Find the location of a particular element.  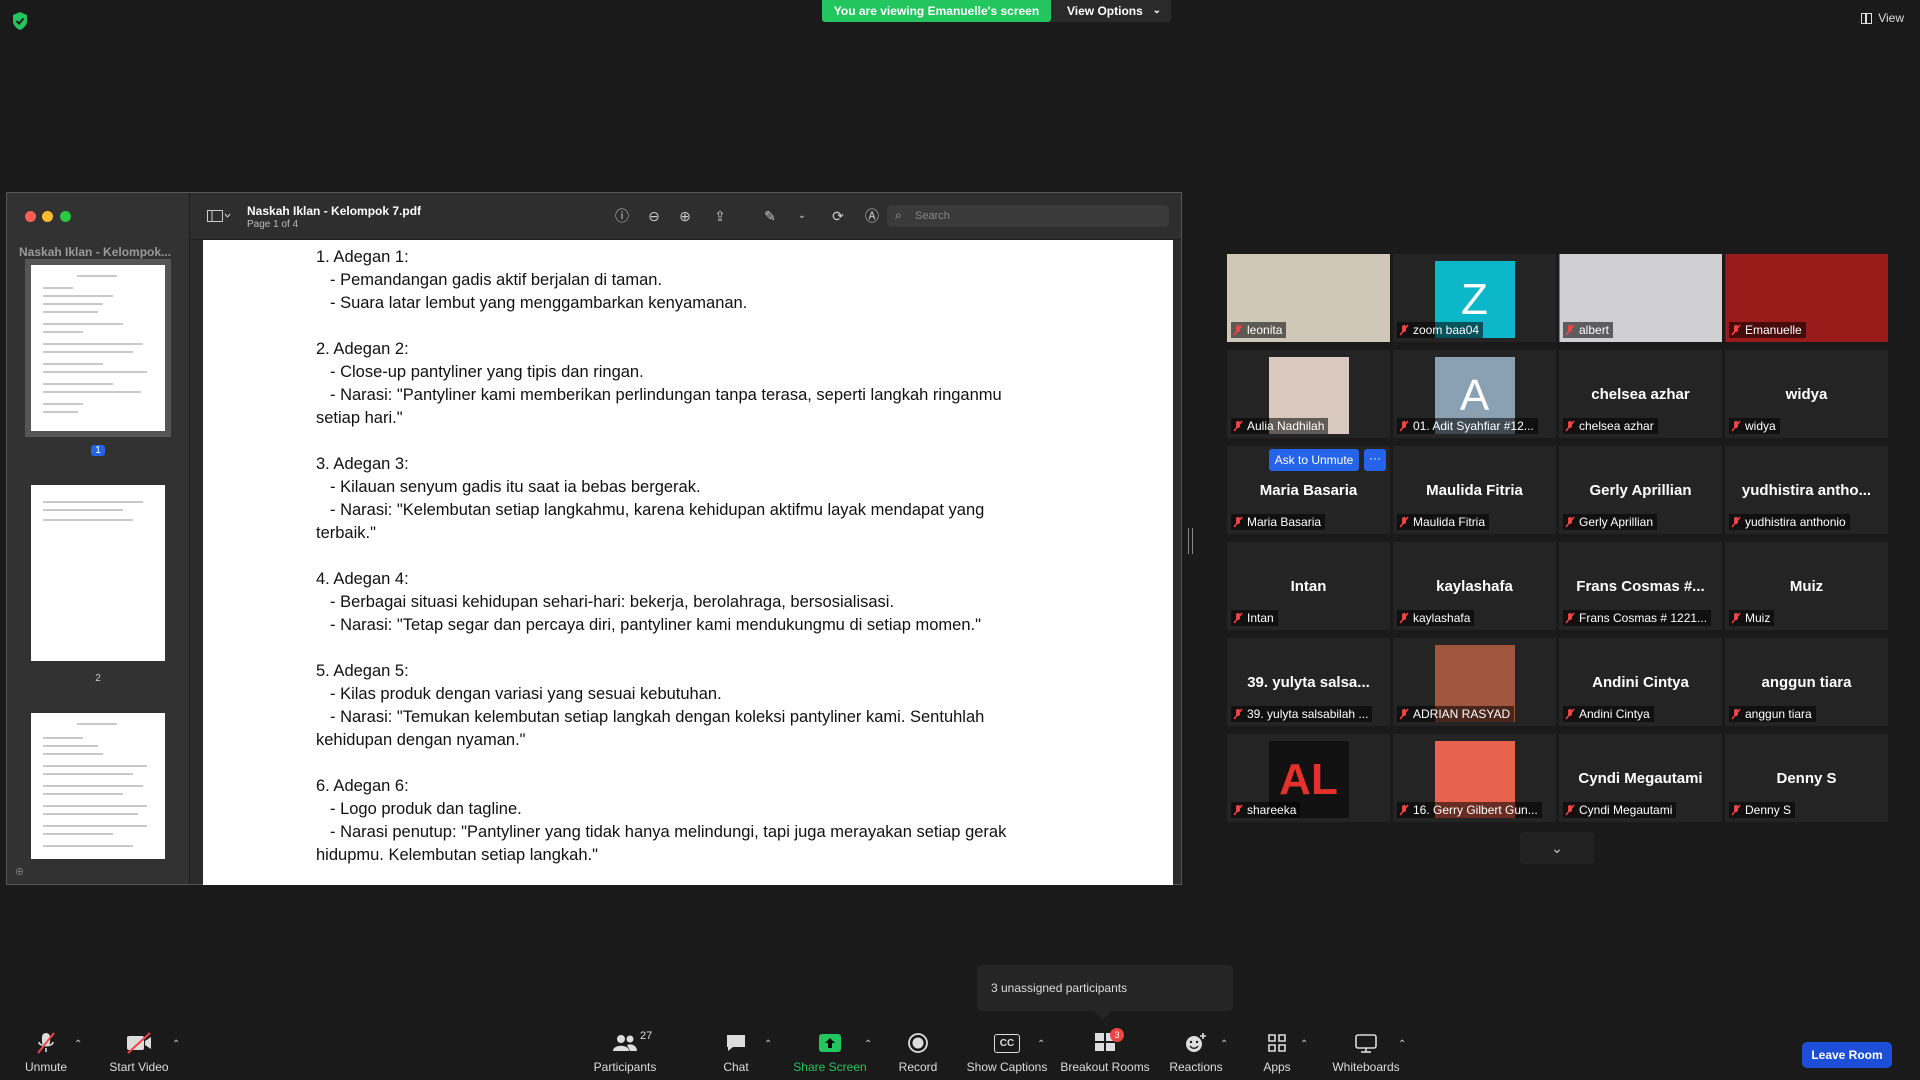

participant-tile: Maulida Fitria Maulida Fitria is located at coordinates (1474, 490).